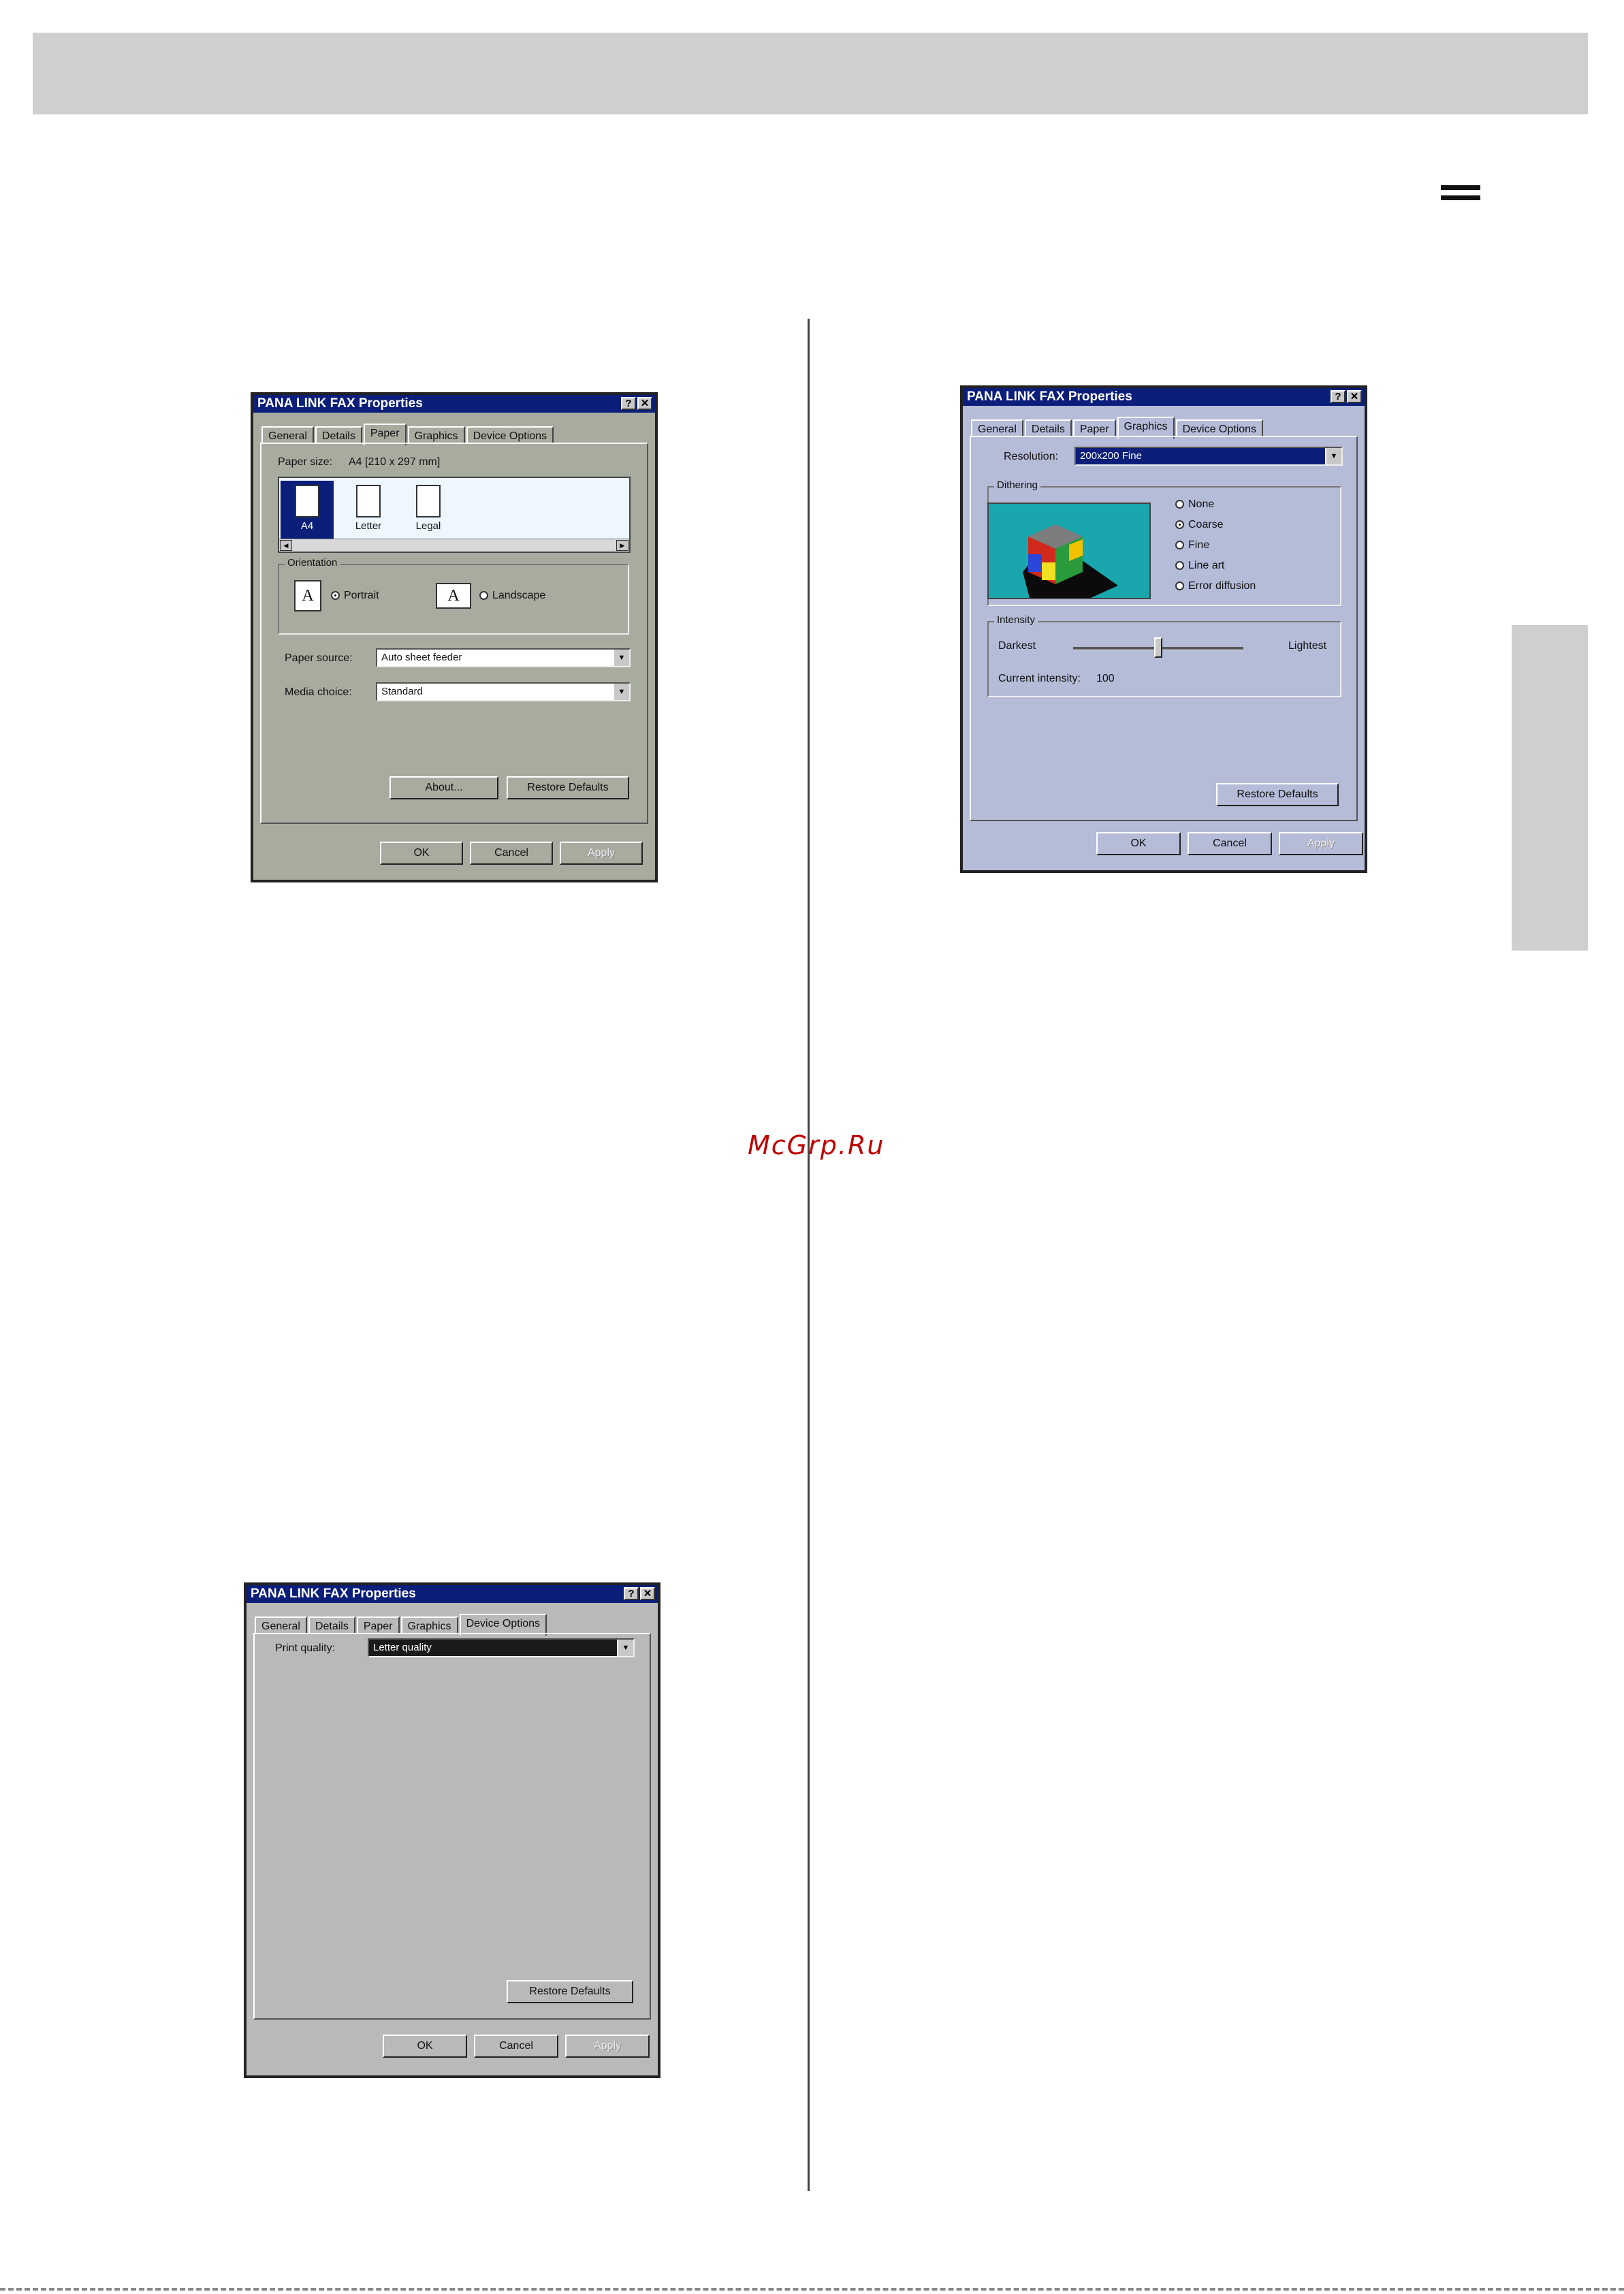  I want to click on current-intensity-label: Current intensity:, so click(1039, 678).